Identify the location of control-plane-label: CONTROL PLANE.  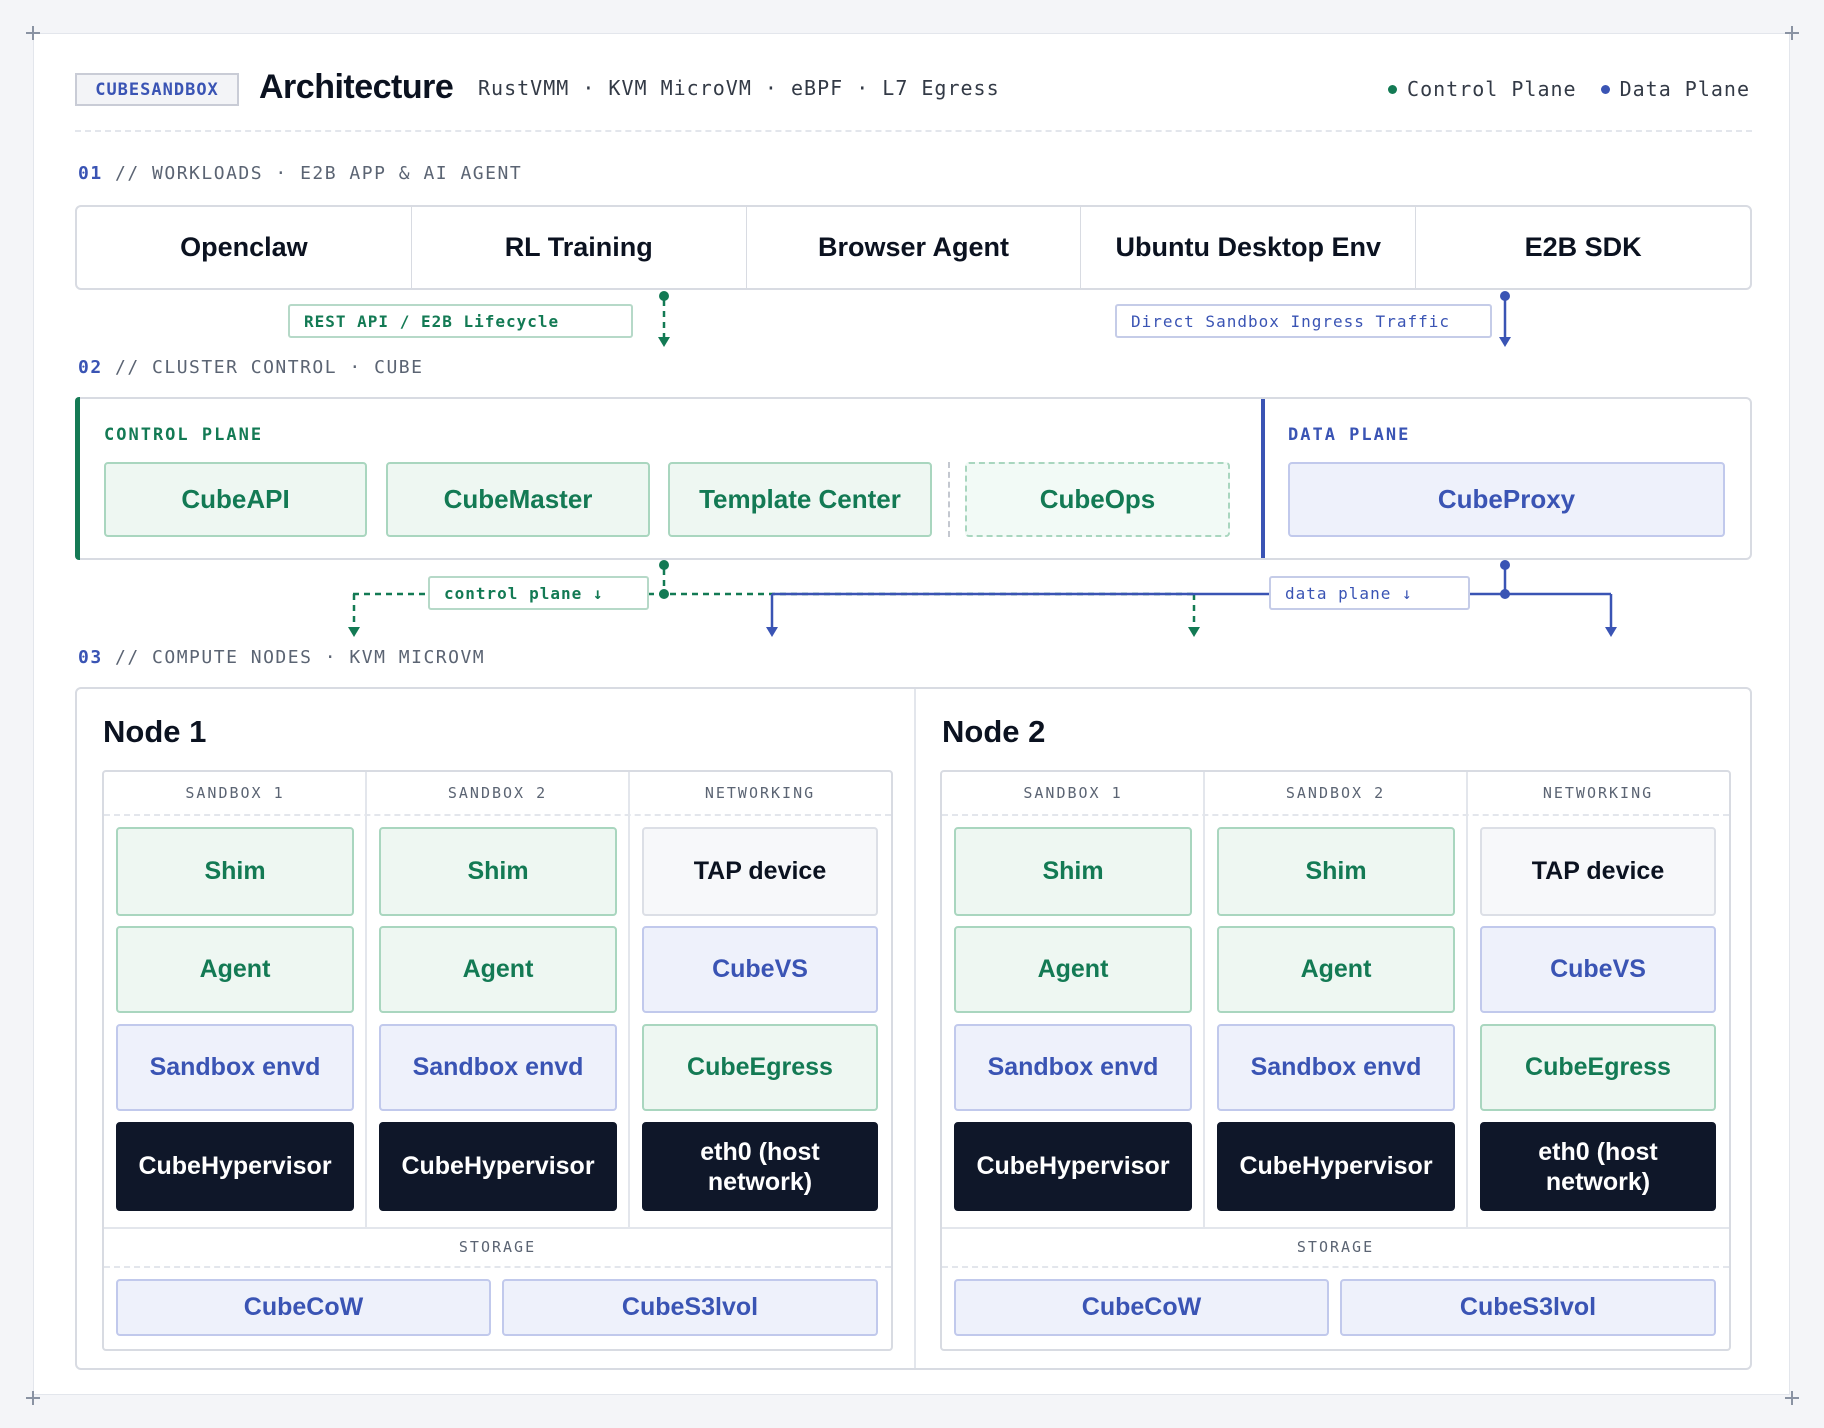
(184, 435).